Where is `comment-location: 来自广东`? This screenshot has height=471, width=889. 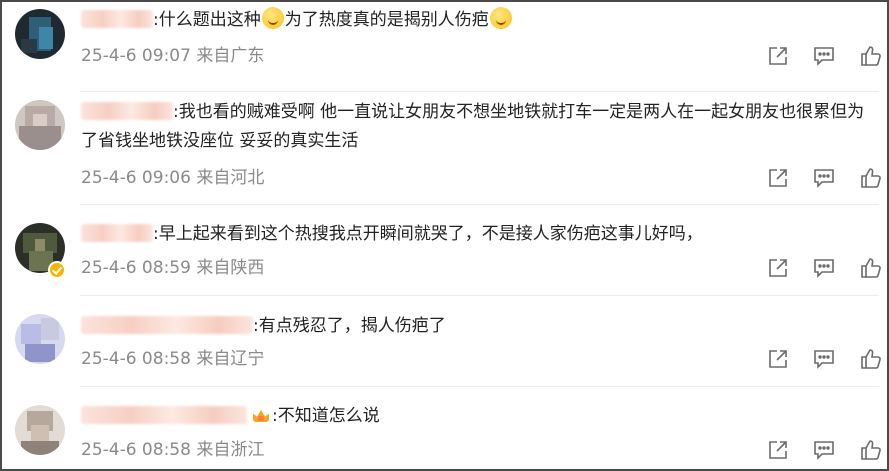
comment-location: 来自广东 is located at coordinates (230, 56).